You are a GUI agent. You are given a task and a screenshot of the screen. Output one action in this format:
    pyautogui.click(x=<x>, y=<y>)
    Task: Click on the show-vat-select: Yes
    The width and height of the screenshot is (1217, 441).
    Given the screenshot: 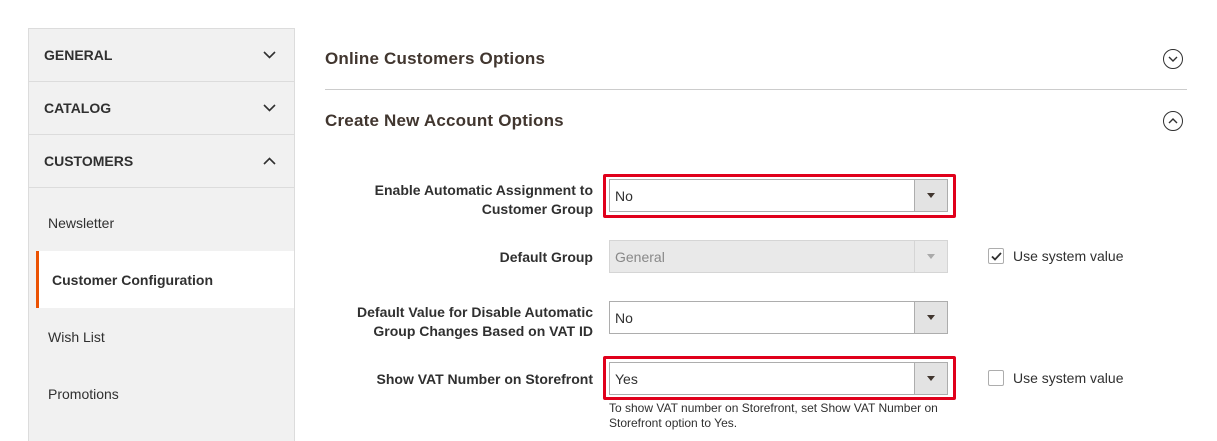 What is the action you would take?
    pyautogui.click(x=778, y=378)
    